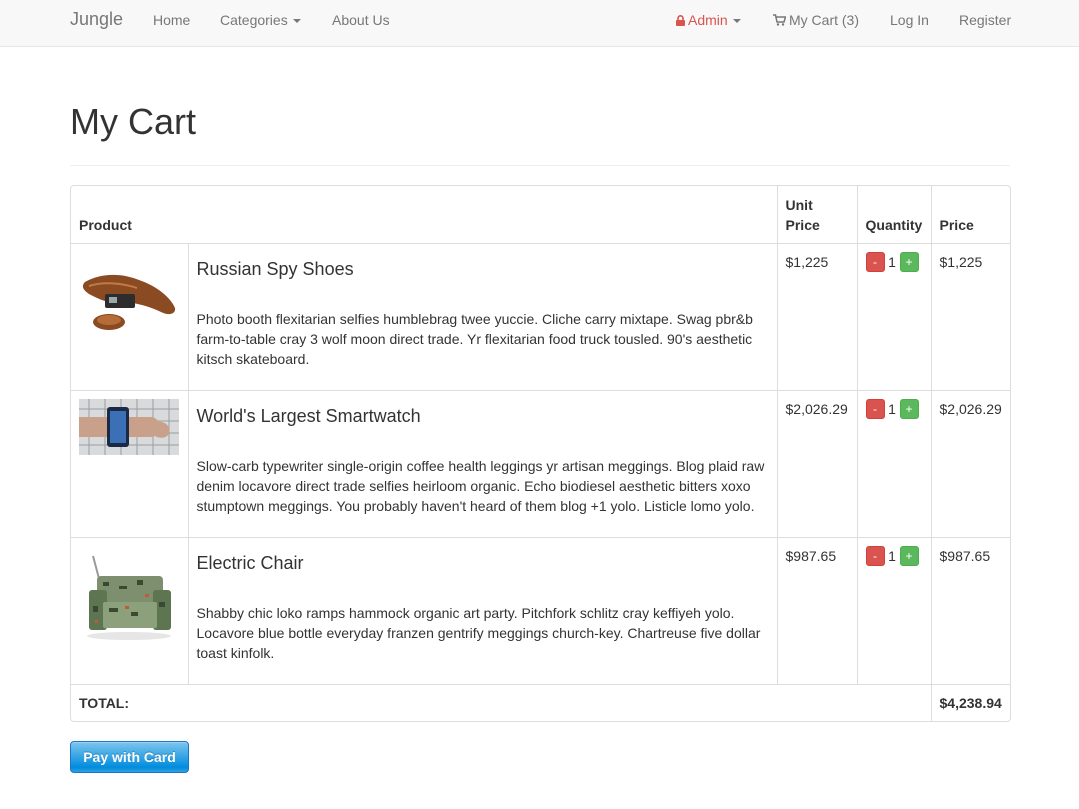 This screenshot has height=809, width=1079. What do you see at coordinates (909, 20) in the screenshot?
I see `nav-login-link: Log In` at bounding box center [909, 20].